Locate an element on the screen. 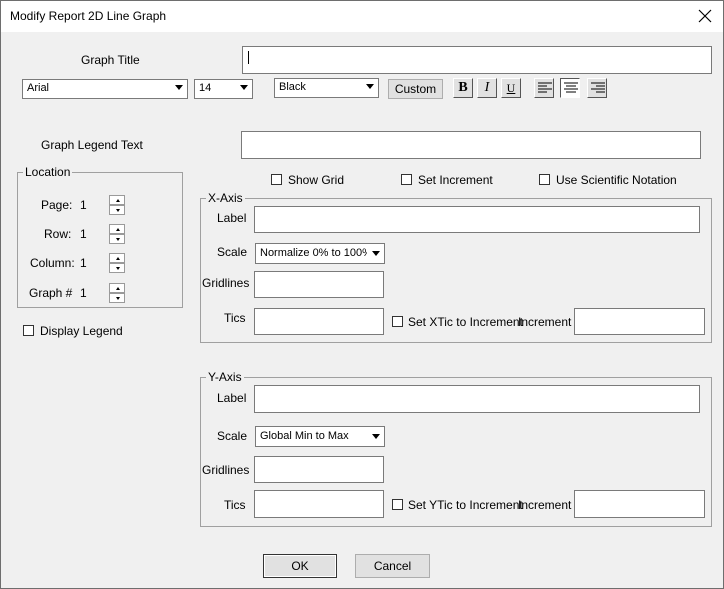  italic-icon: I is located at coordinates (487, 87).